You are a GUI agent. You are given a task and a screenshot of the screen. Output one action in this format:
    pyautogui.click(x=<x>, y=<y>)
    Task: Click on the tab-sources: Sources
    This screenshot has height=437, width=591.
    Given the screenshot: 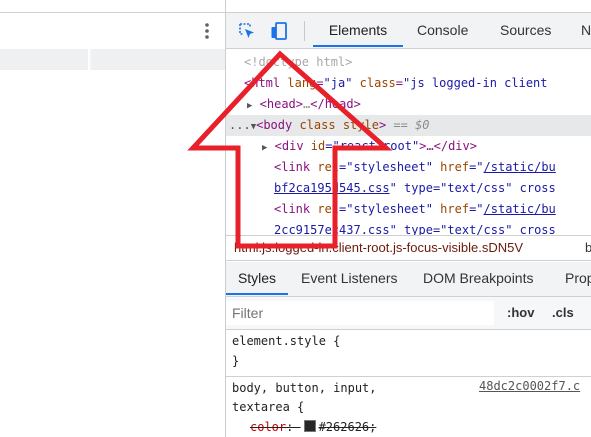 What is the action you would take?
    pyautogui.click(x=525, y=30)
    